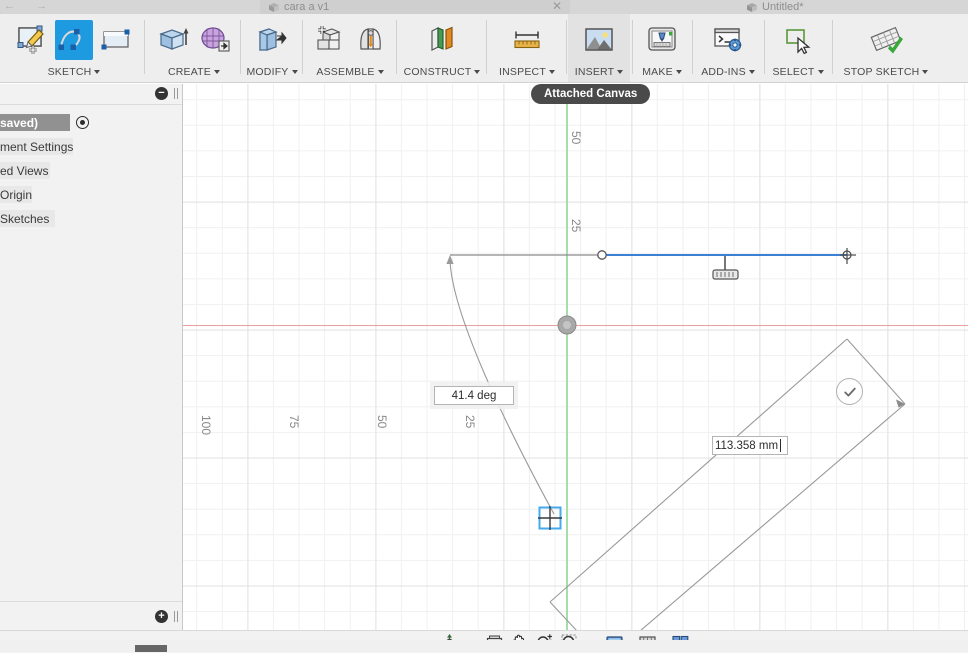 Image resolution: width=968 pixels, height=653 pixels. What do you see at coordinates (215, 40) in the screenshot?
I see `form-icon` at bounding box center [215, 40].